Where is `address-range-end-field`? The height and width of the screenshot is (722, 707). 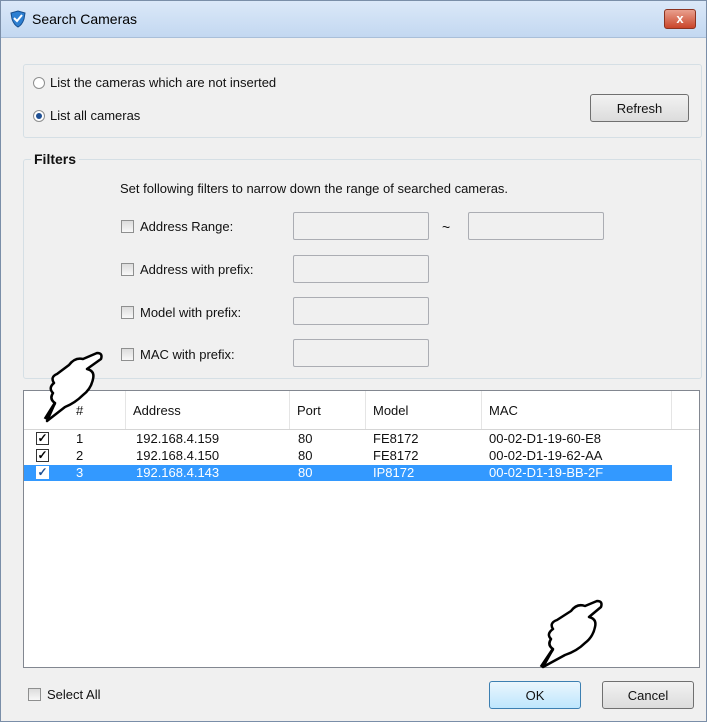 address-range-end-field is located at coordinates (536, 226).